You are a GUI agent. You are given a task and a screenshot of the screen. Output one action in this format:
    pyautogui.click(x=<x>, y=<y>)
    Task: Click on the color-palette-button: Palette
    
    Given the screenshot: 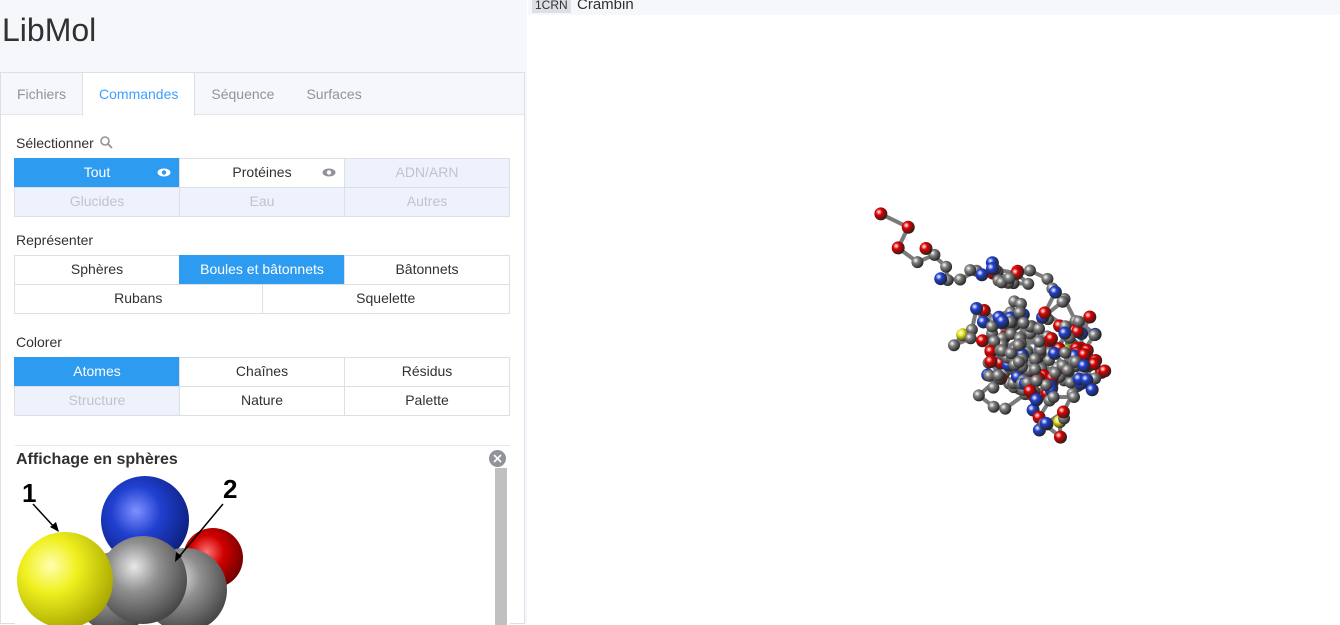 What is the action you would take?
    pyautogui.click(x=427, y=401)
    